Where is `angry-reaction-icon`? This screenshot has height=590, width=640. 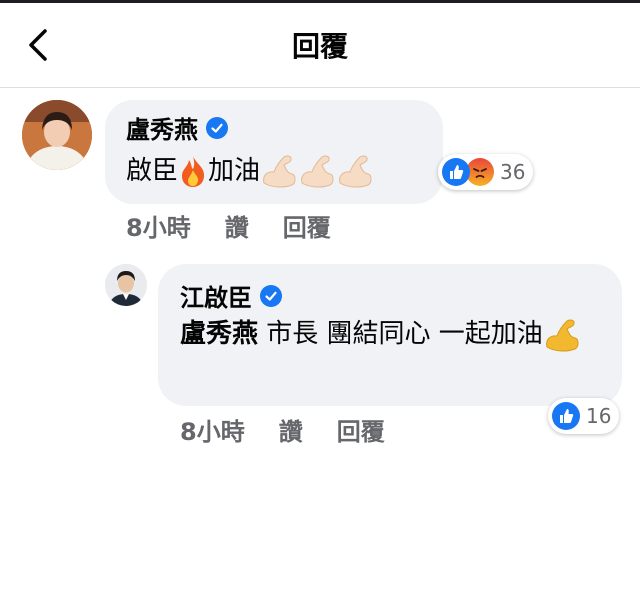
angry-reaction-icon is located at coordinates (480, 172).